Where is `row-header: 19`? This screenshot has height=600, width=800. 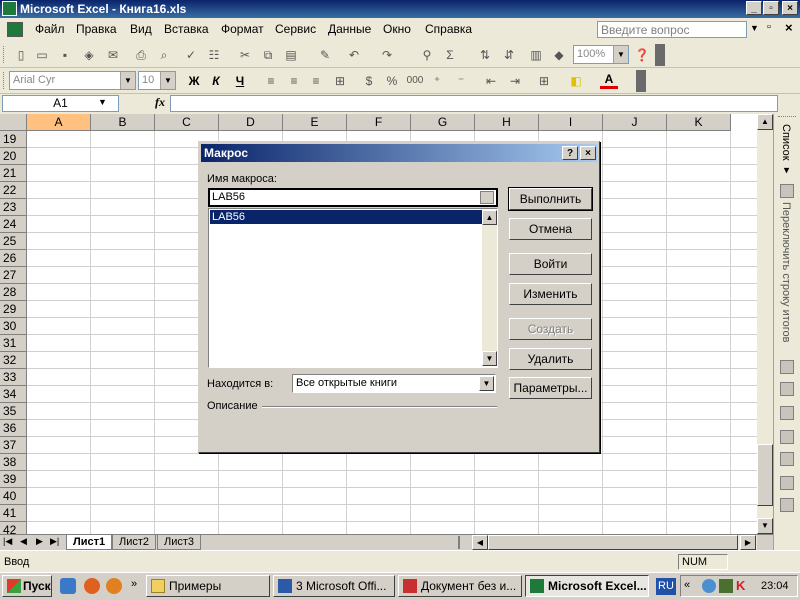 row-header: 19 is located at coordinates (13, 139).